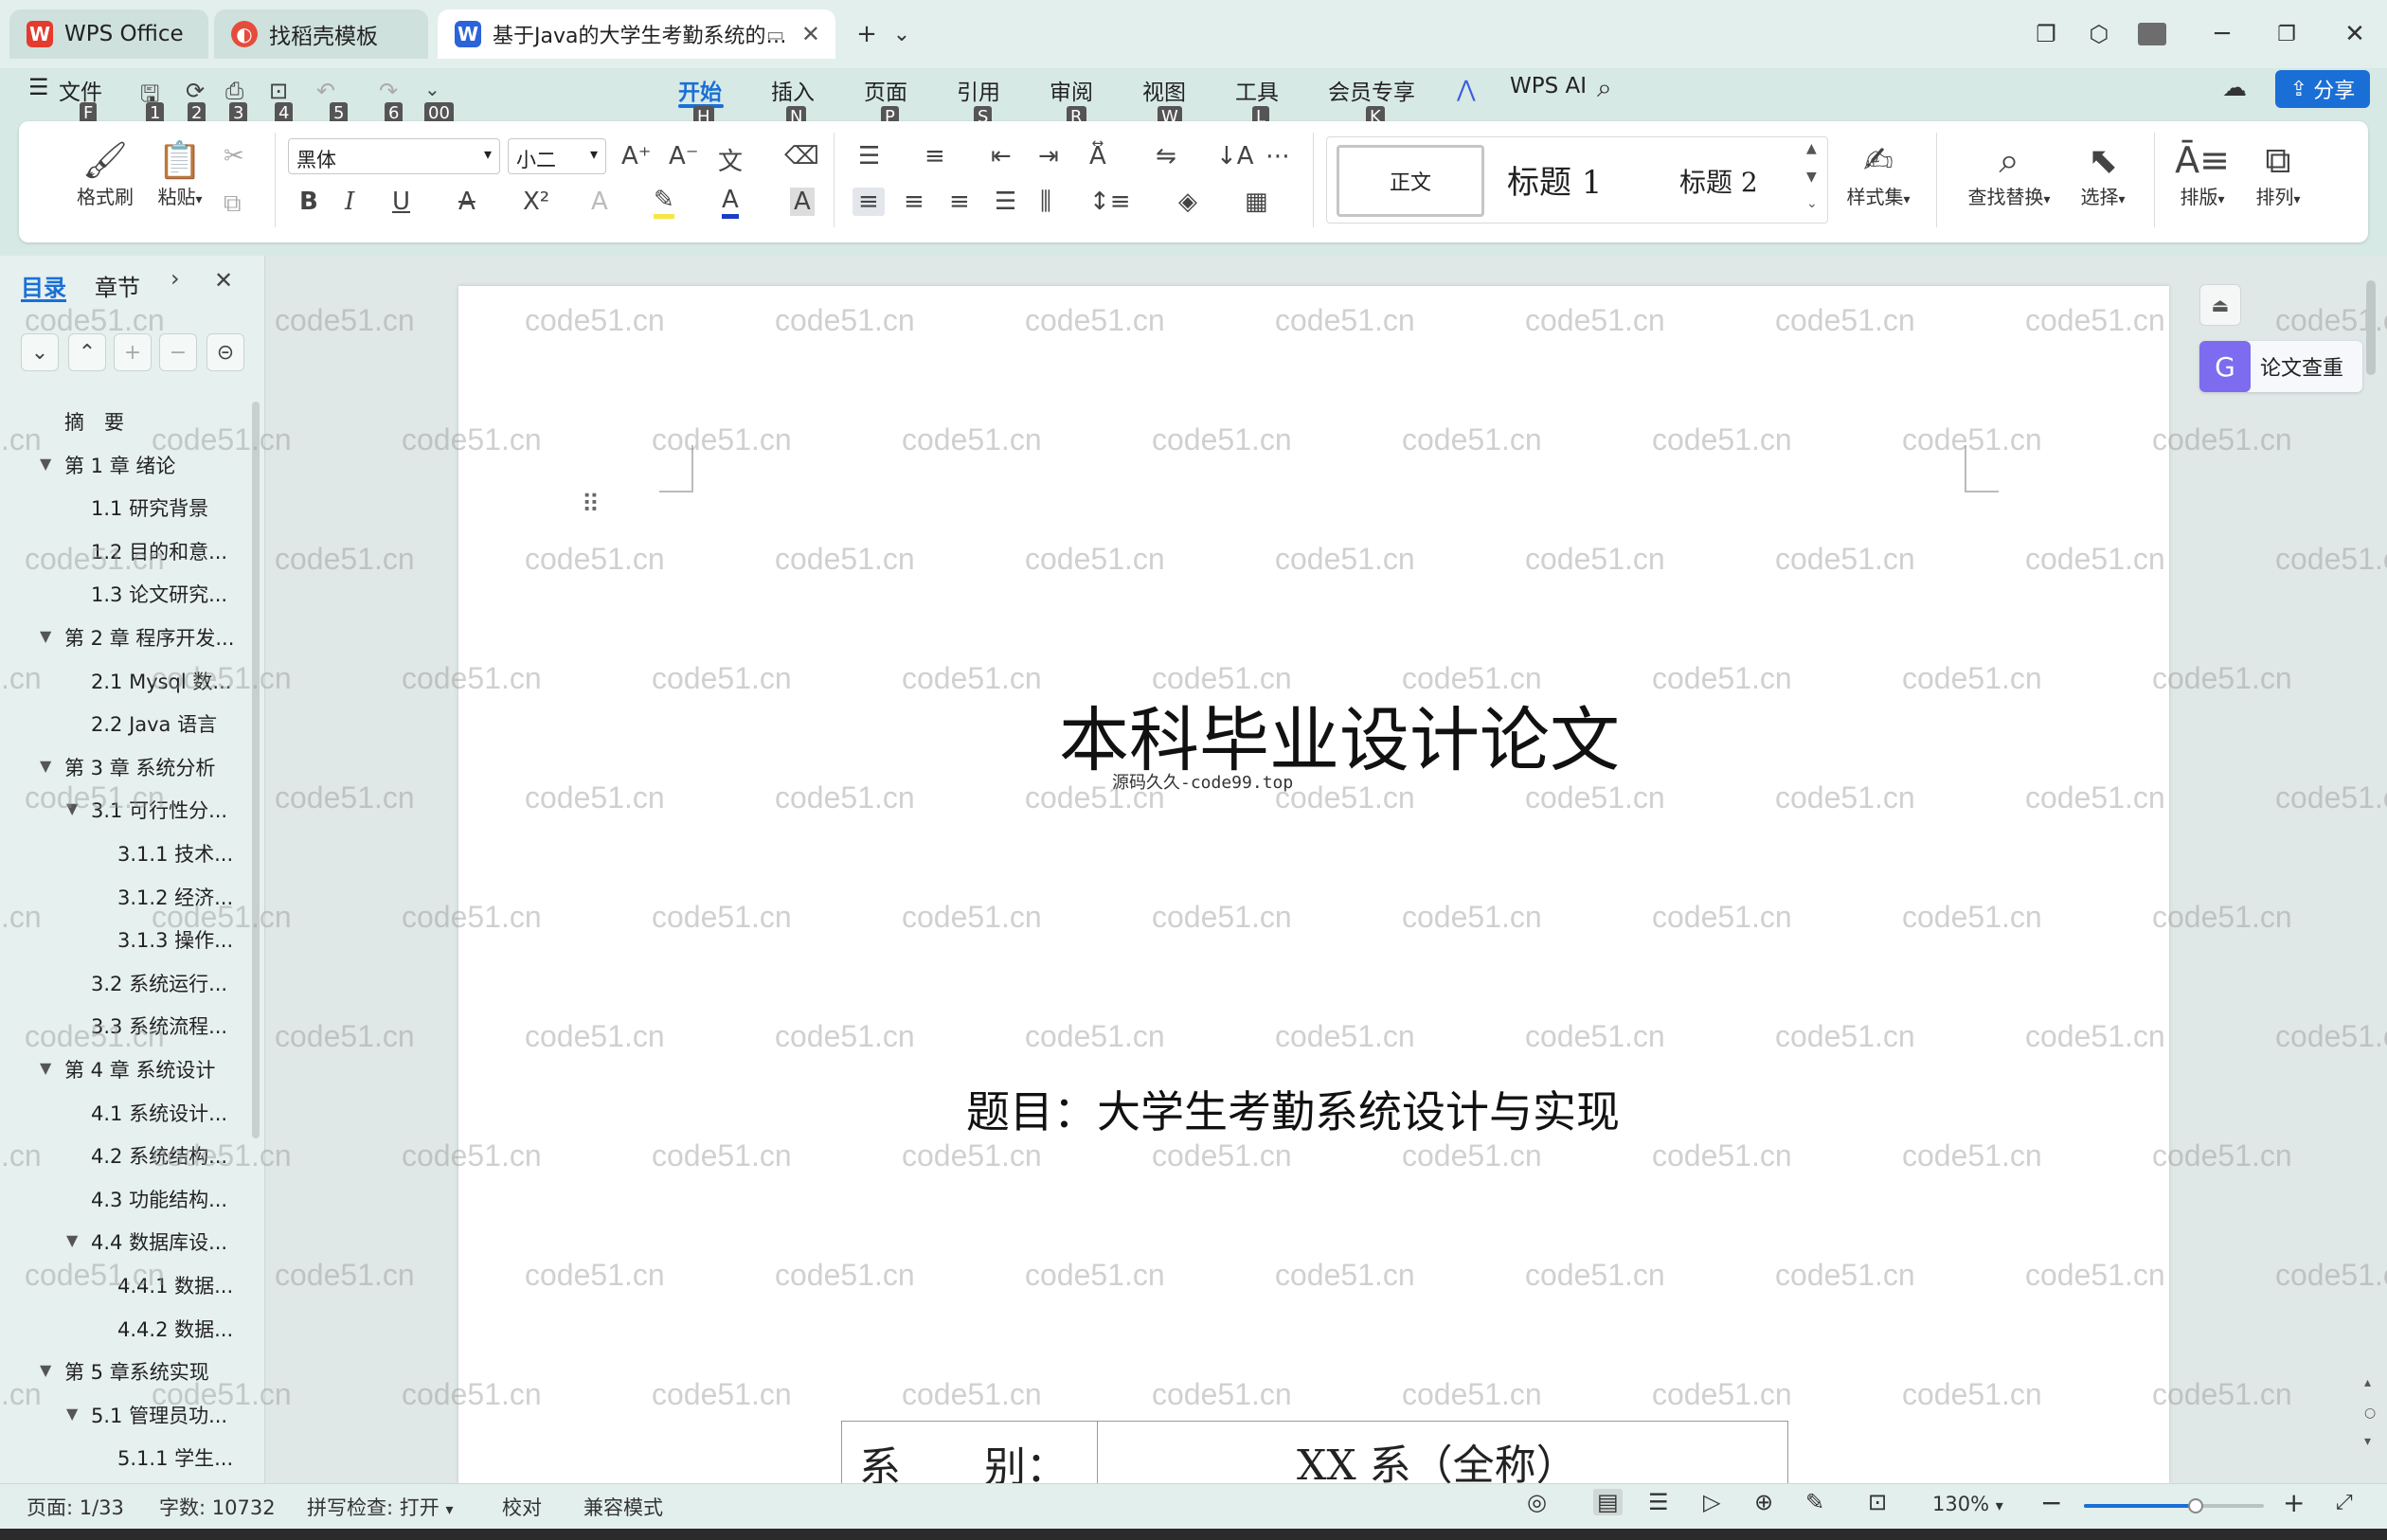 The width and height of the screenshot is (2387, 1540). Describe the element at coordinates (75, 1507) in the screenshot. I see `page-indicator: 页面: 1/33` at that location.